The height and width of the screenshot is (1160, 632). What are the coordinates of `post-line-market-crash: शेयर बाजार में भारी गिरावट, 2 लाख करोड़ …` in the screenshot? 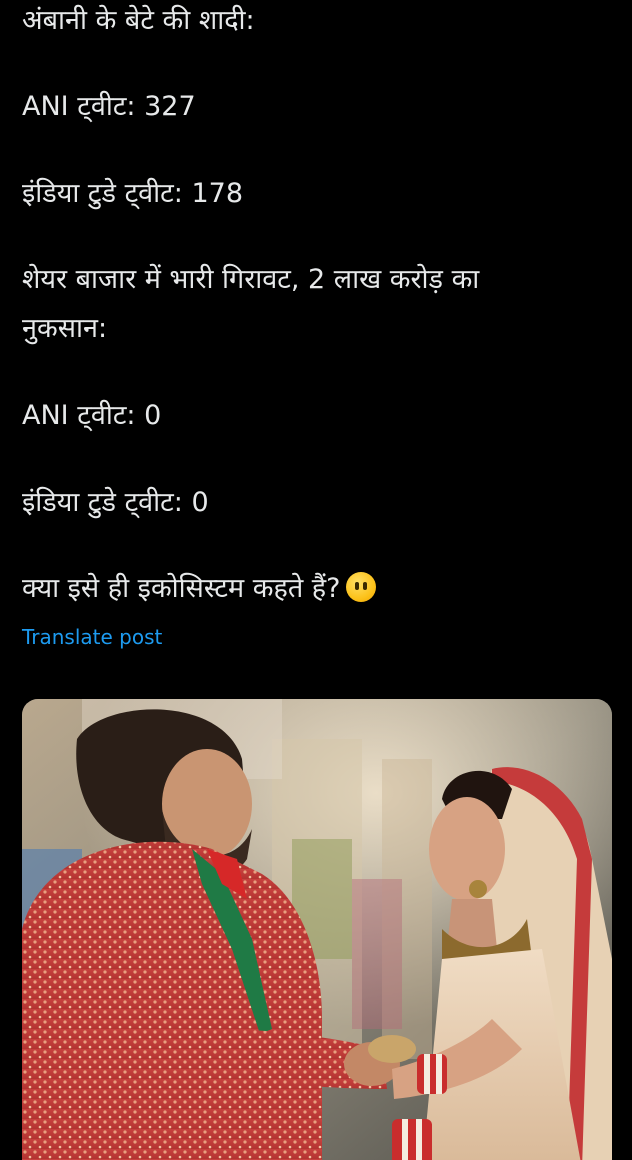 It's located at (251, 279).